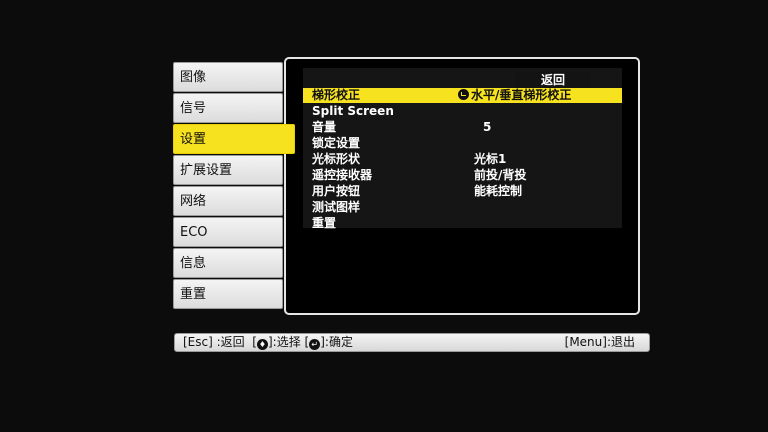 The height and width of the screenshot is (432, 768). Describe the element at coordinates (228, 263) in the screenshot. I see `tab-info: 信息` at that location.